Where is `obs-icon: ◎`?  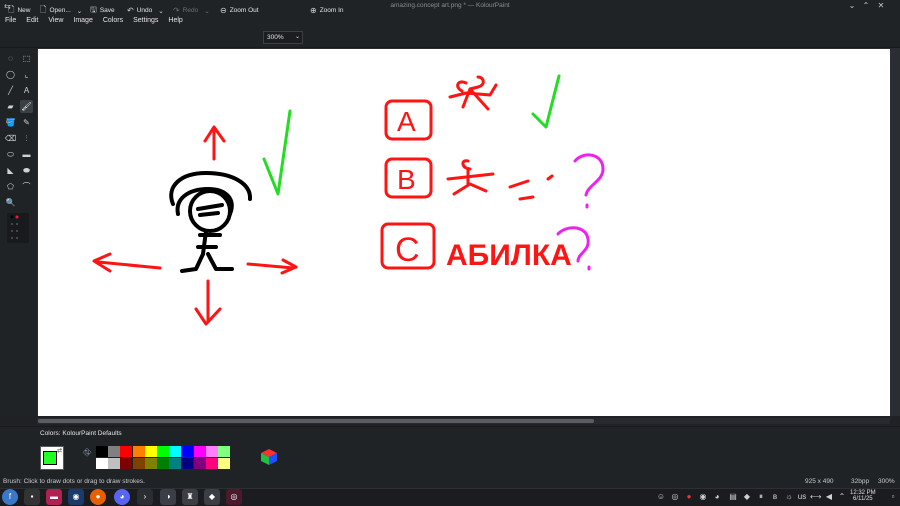 obs-icon: ◎ is located at coordinates (234, 497).